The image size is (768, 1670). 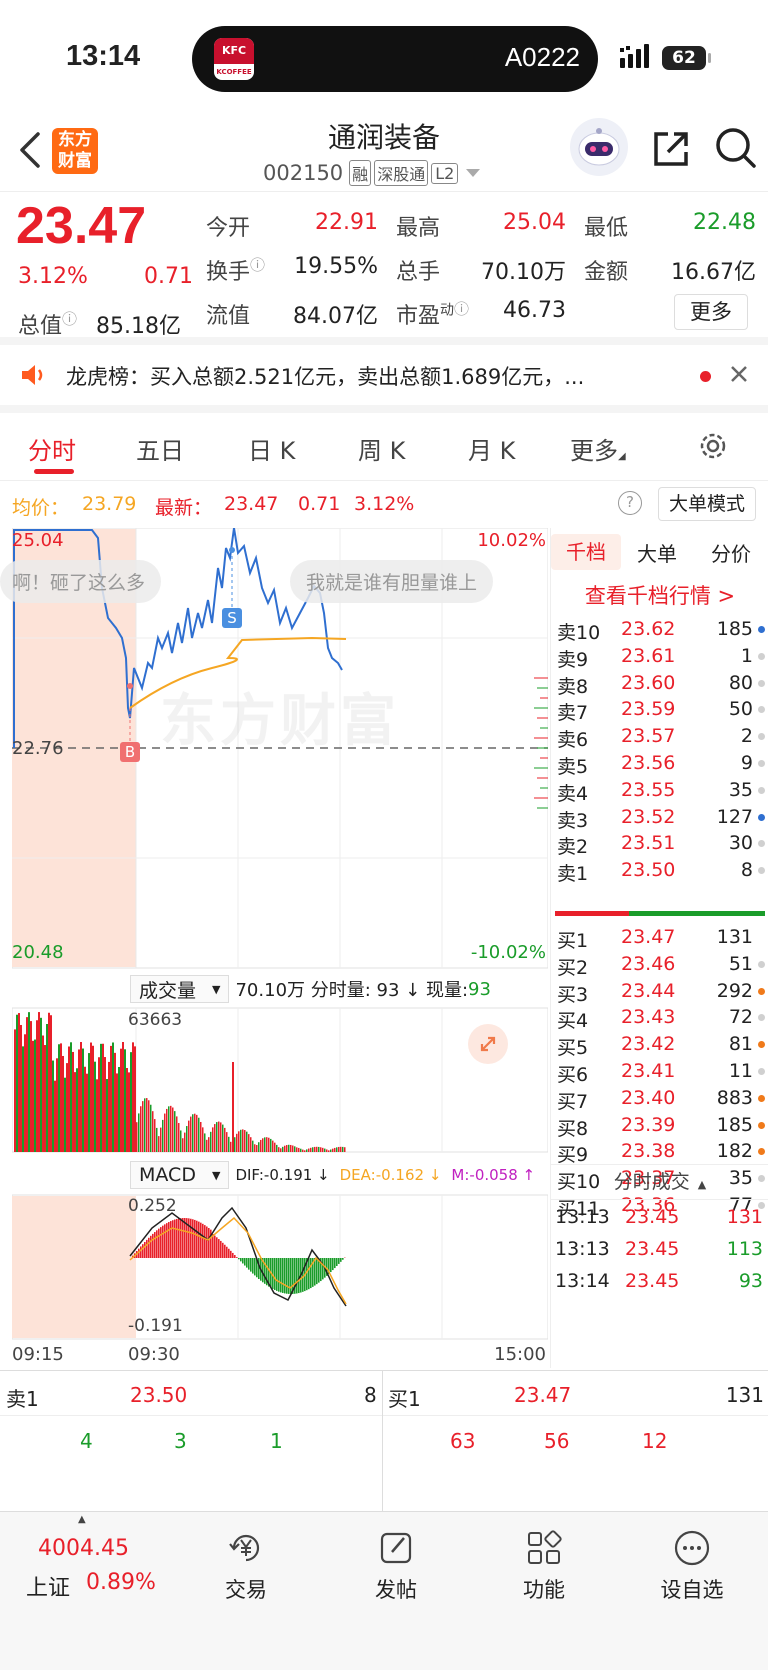 I want to click on tab-monthly-k: 月 K, so click(x=491, y=448).